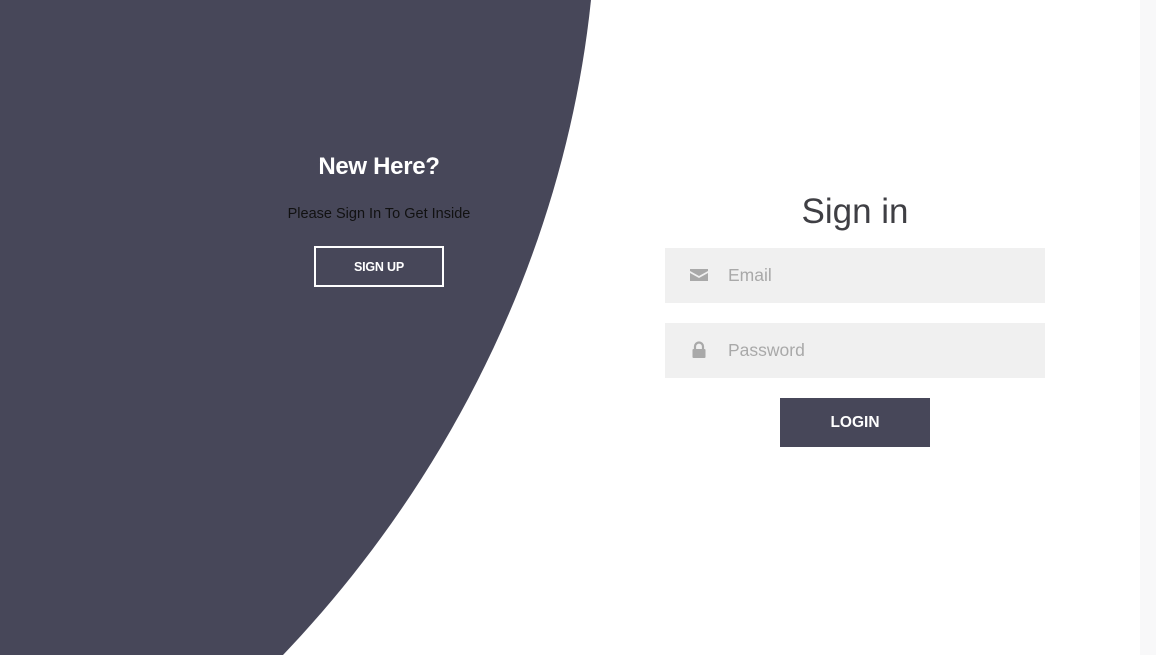 Image resolution: width=1156 pixels, height=655 pixels. I want to click on email-field-container, so click(855, 275).